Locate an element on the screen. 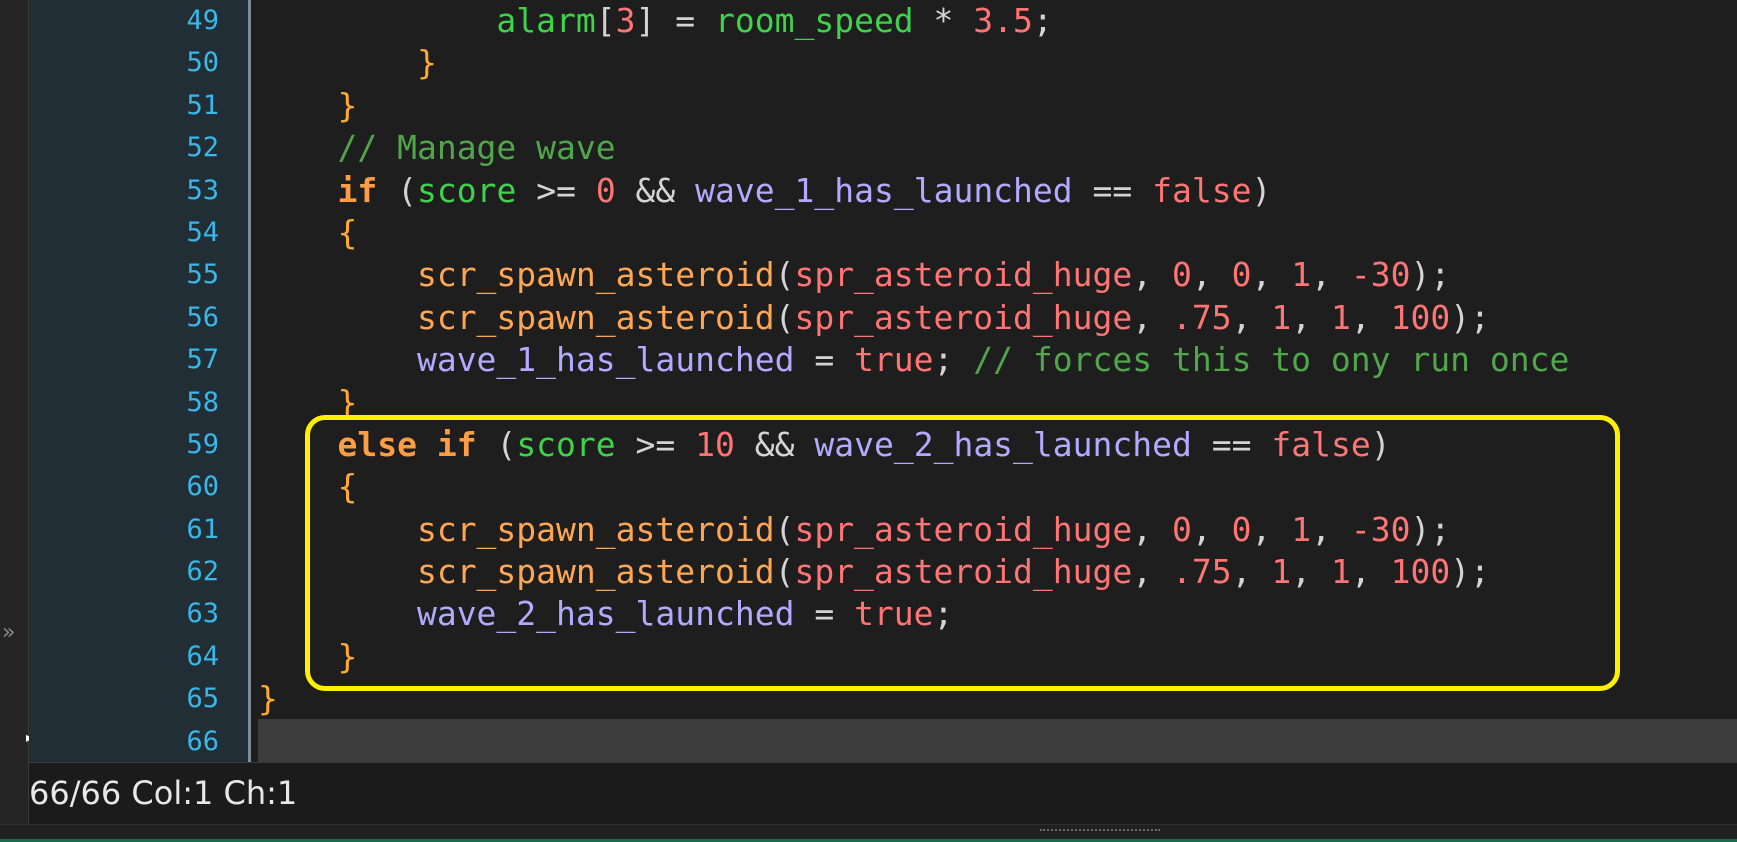 Image resolution: width=1737 pixels, height=842 pixels. code-token: room_speed is located at coordinates (814, 20).